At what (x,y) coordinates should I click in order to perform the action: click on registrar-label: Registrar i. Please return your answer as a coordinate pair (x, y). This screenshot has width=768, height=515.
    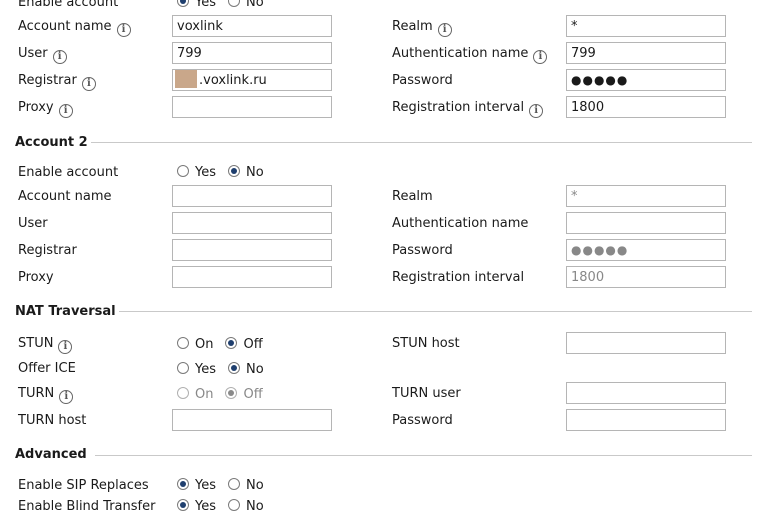
    Looking at the image, I should click on (57, 82).